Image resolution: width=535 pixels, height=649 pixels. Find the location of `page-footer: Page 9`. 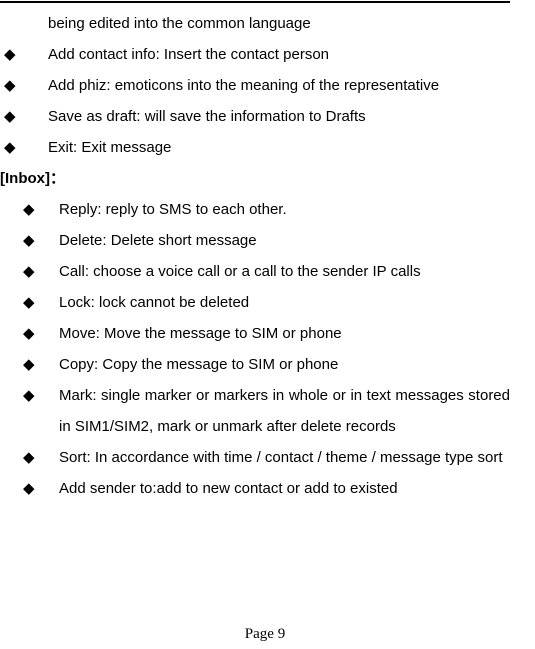

page-footer: Page 9 is located at coordinates (265, 634).